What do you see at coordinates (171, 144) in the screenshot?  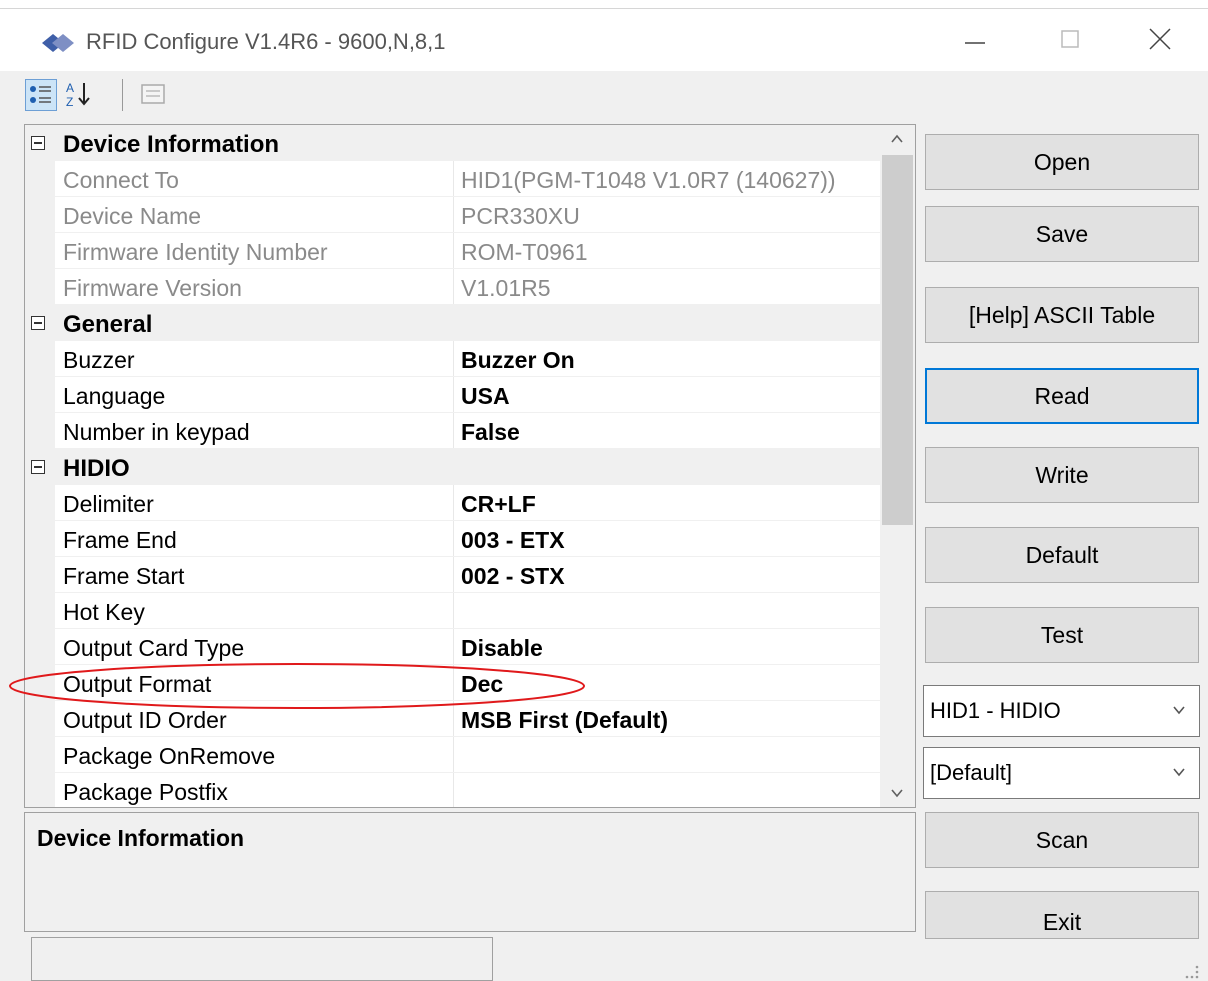 I see `category-label: Device Information` at bounding box center [171, 144].